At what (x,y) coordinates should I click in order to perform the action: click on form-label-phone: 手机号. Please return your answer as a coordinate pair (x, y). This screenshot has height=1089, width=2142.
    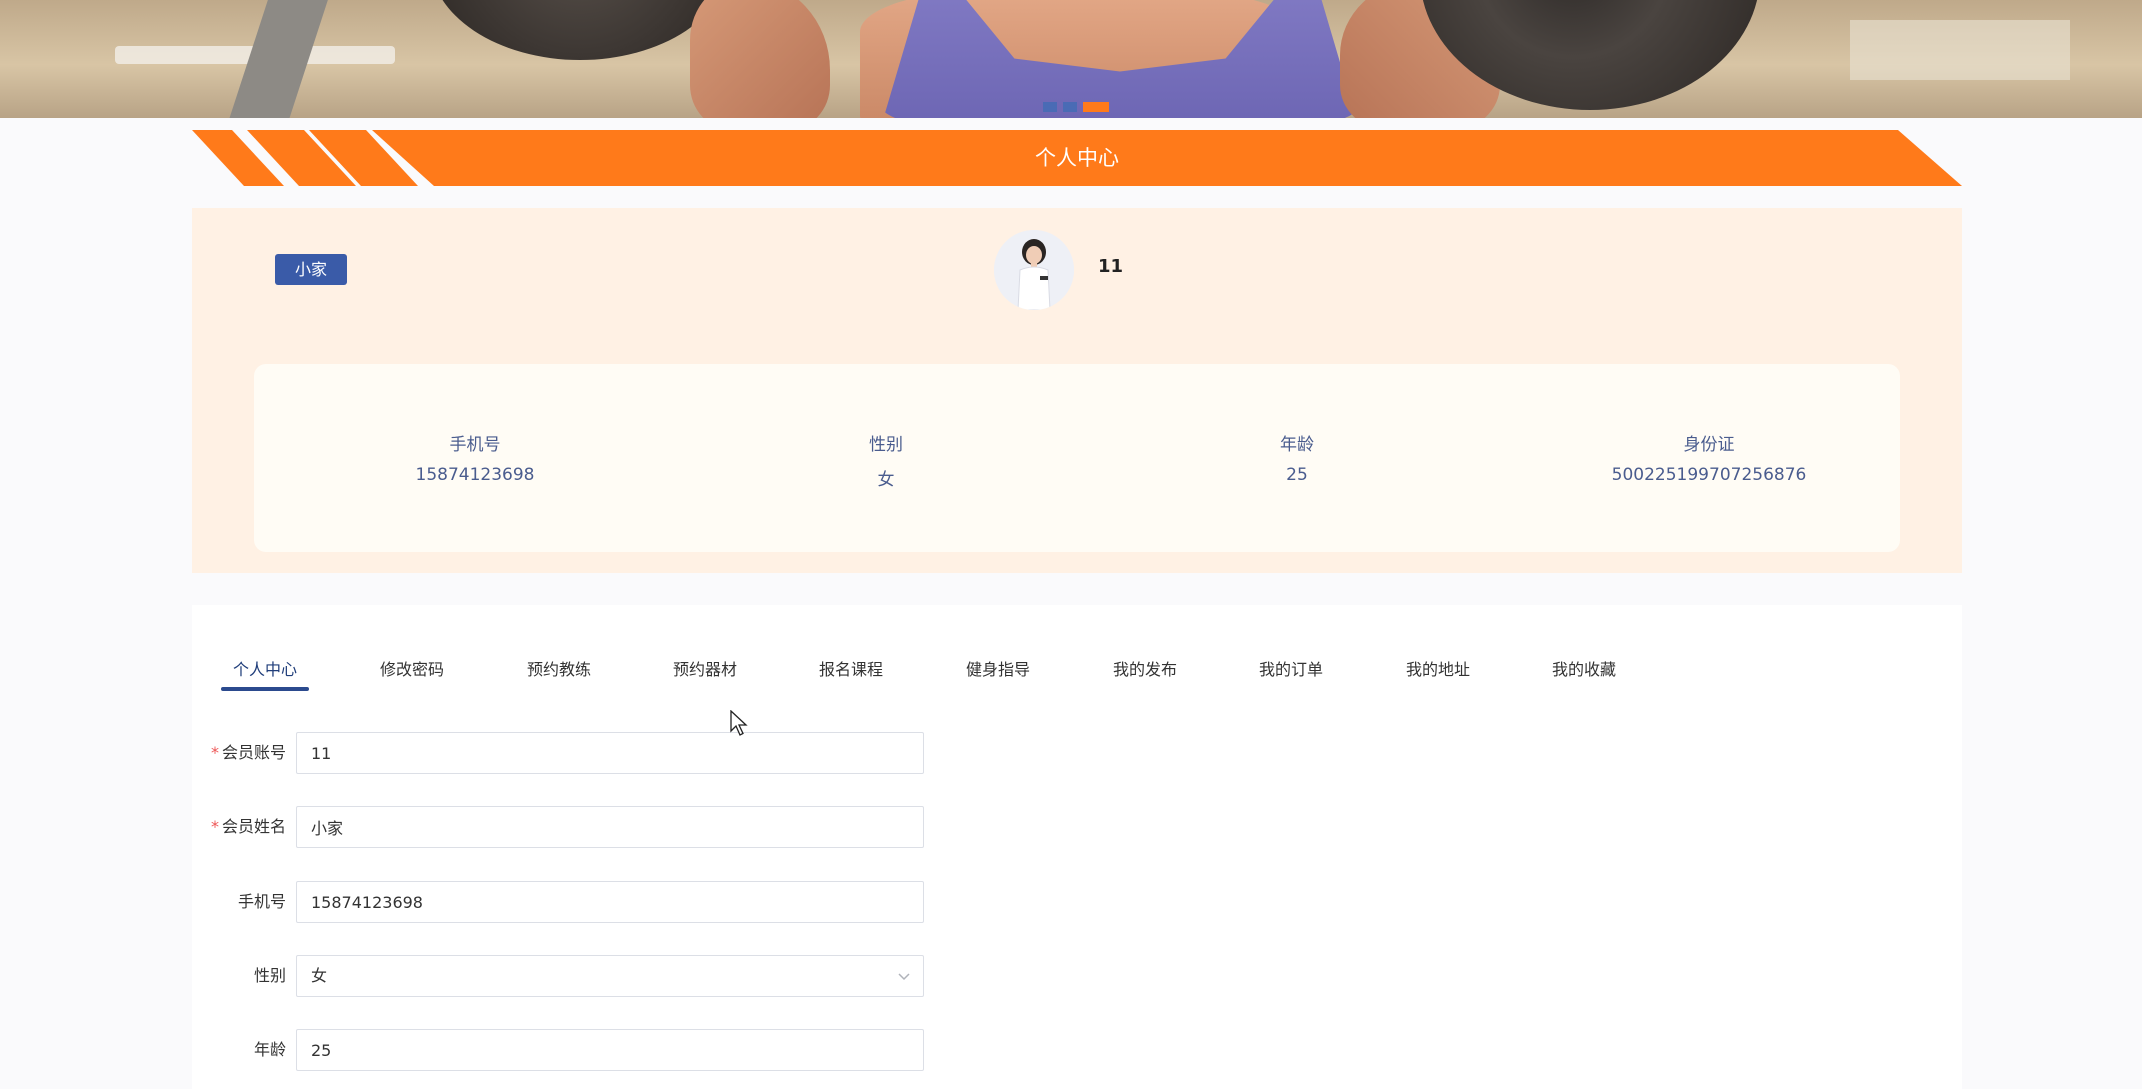
    Looking at the image, I should click on (239, 902).